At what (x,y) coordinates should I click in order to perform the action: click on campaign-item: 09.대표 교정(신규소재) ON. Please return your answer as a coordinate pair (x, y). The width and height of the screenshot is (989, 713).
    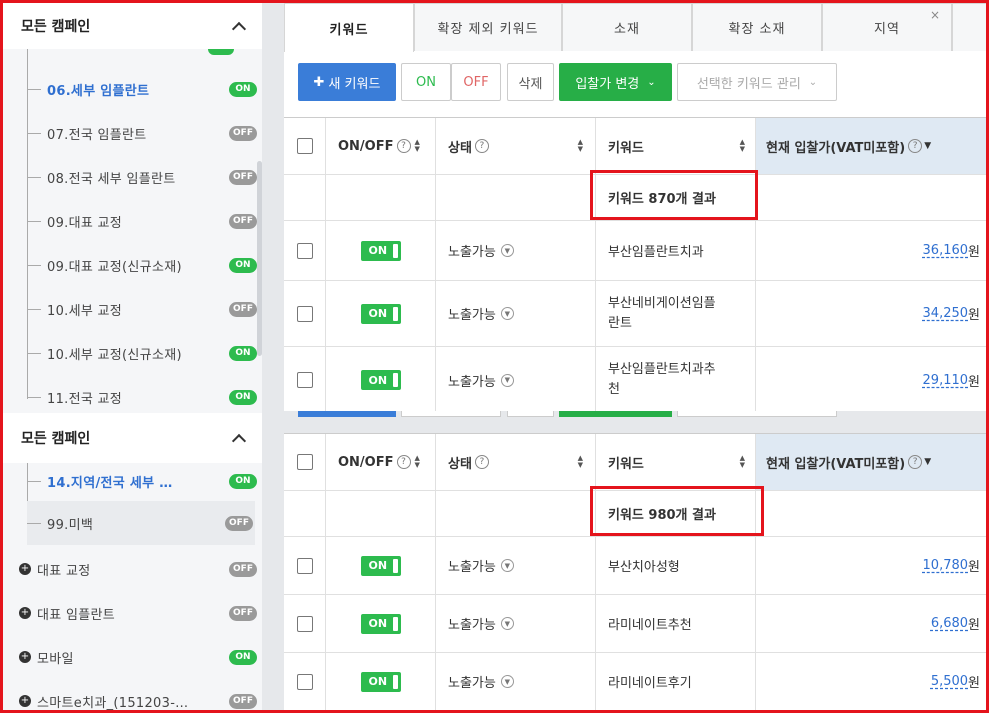
    Looking at the image, I should click on (142, 265).